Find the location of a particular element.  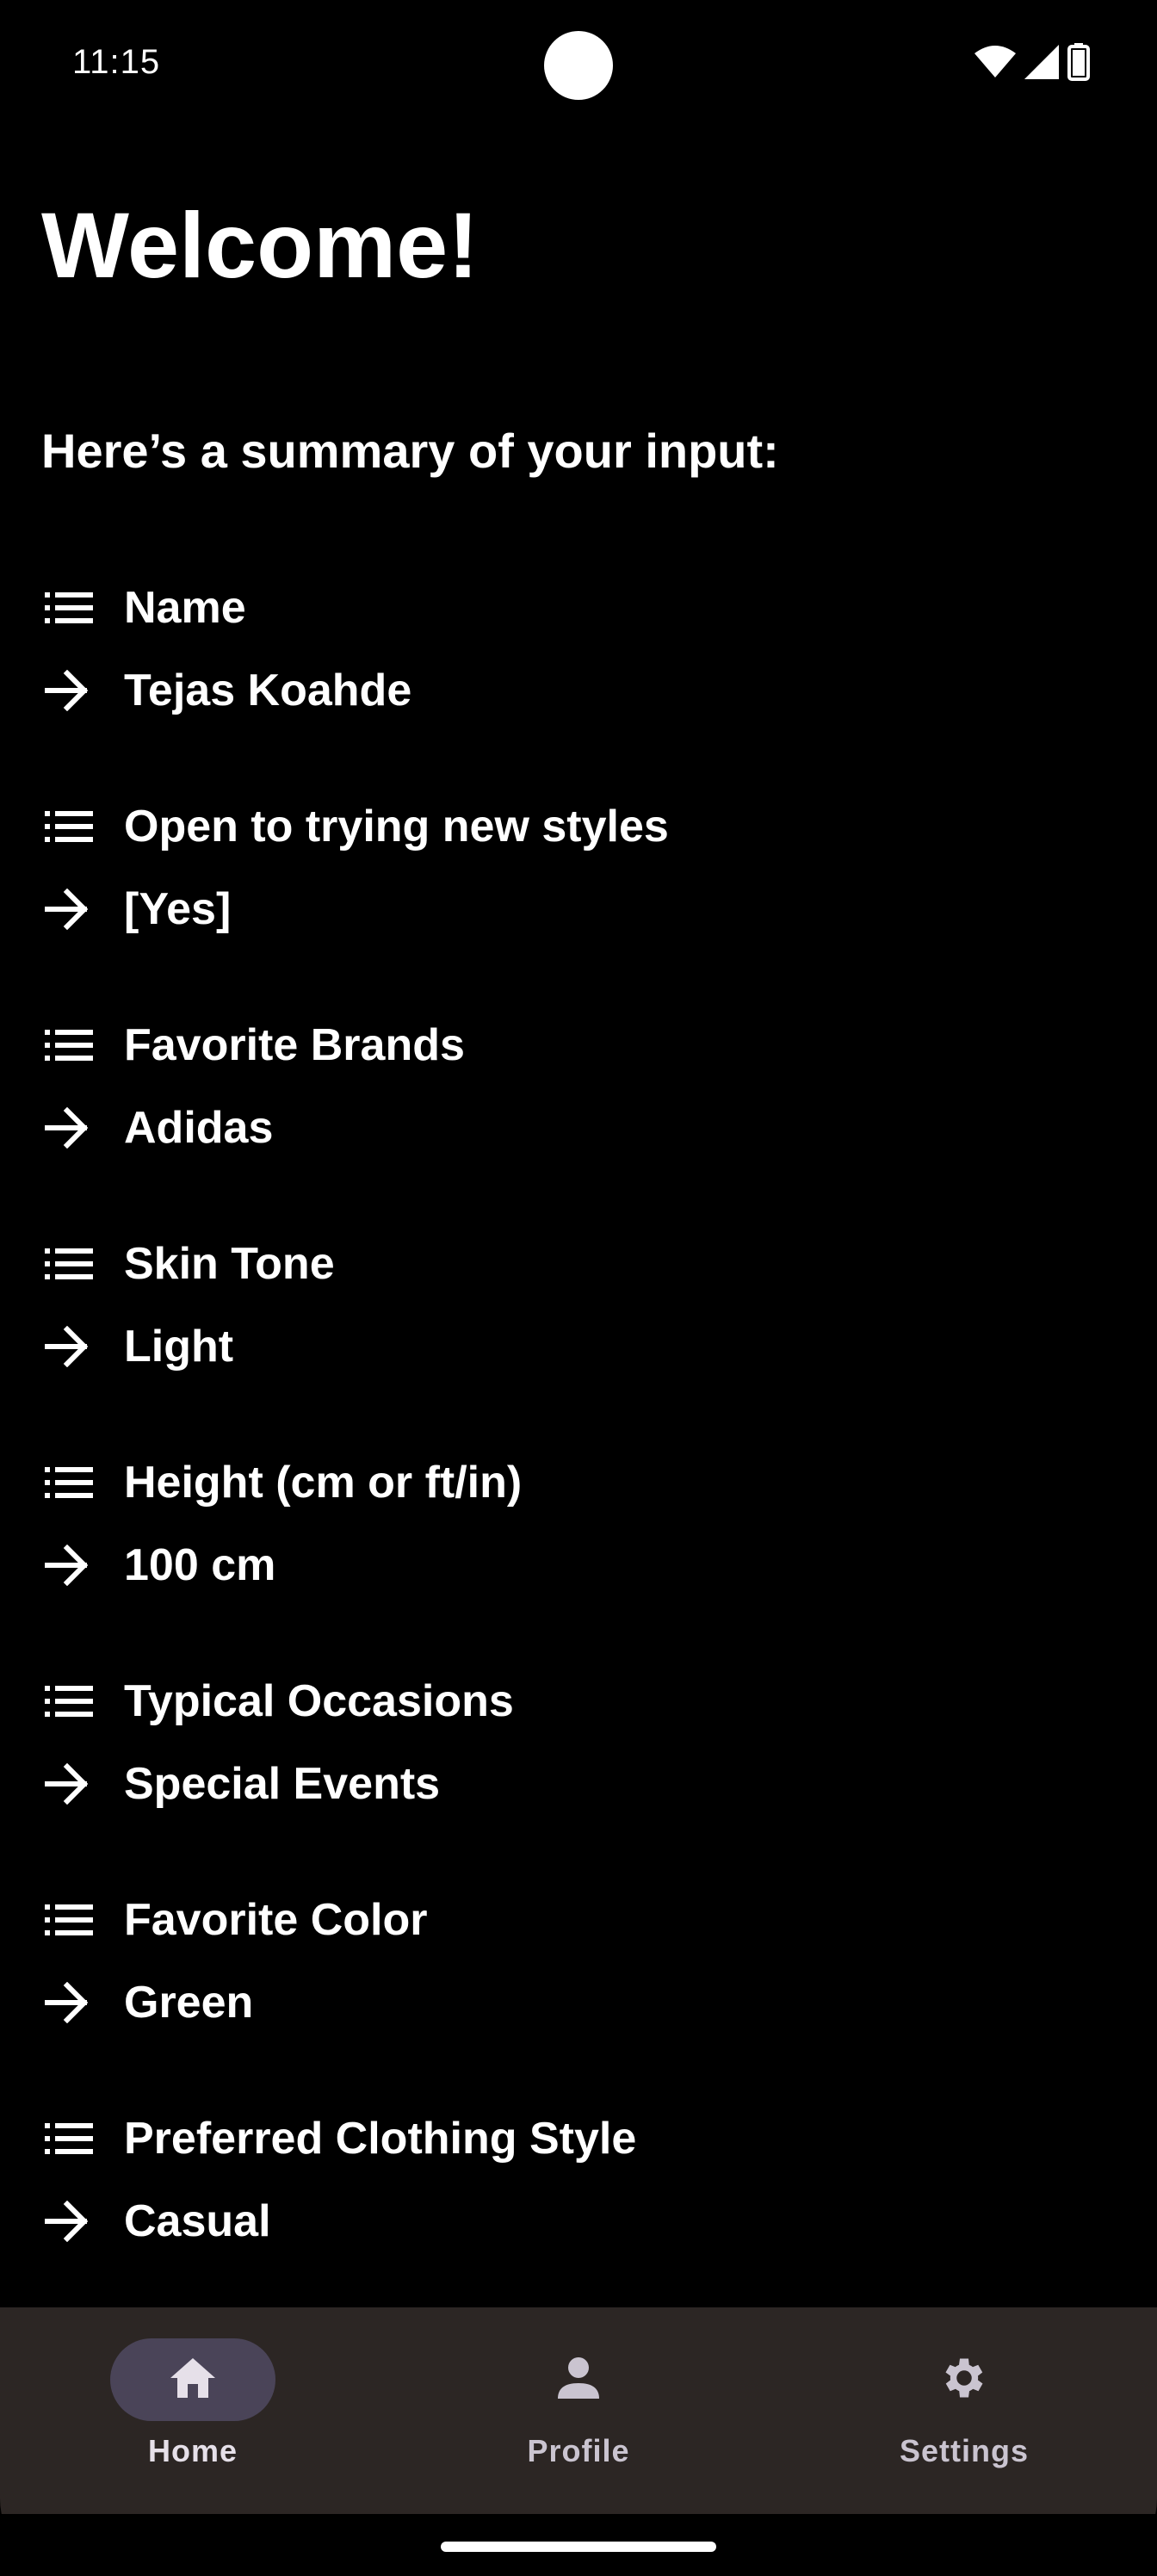

summary-label-row: Favorite Color is located at coordinates (235, 1920).